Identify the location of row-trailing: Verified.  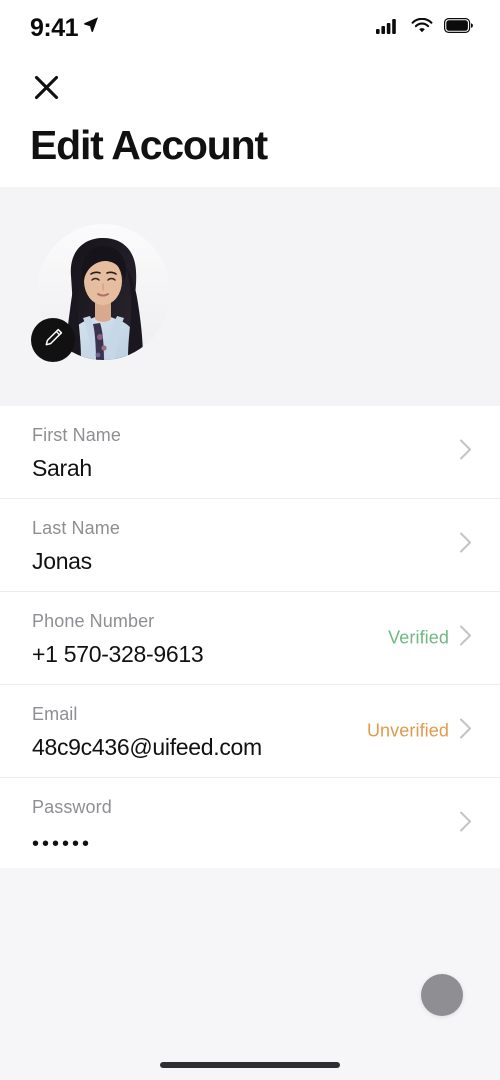
(430, 638).